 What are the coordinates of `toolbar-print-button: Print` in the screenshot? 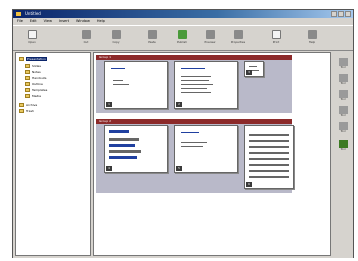 It's located at (276, 40).